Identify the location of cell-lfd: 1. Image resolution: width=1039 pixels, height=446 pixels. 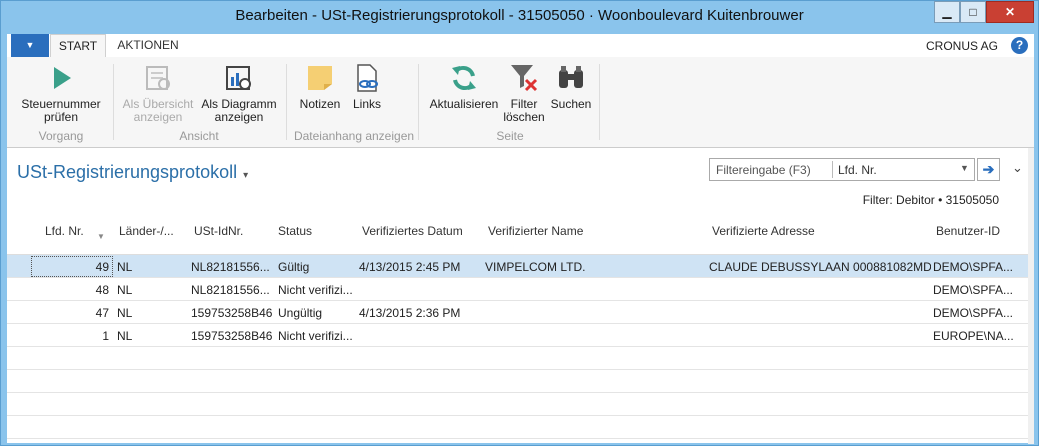
(70, 336).